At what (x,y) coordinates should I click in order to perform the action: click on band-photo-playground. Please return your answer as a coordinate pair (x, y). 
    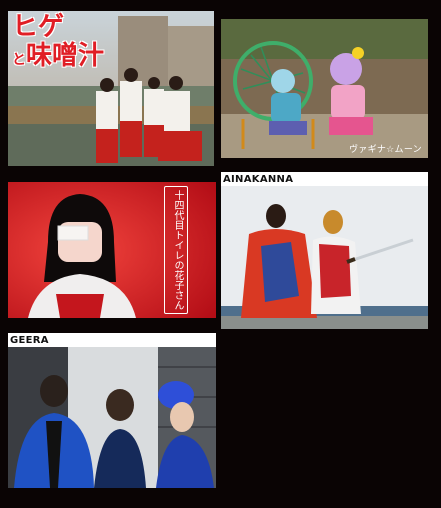
    Looking at the image, I should click on (324, 88).